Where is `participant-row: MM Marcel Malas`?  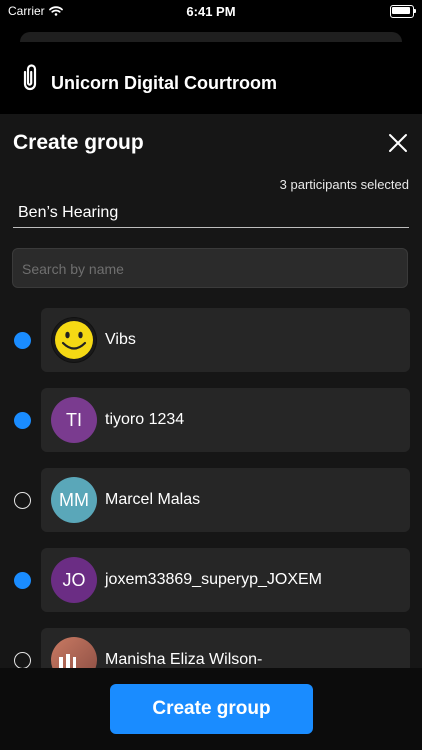
participant-row: MM Marcel Malas is located at coordinates (211, 500).